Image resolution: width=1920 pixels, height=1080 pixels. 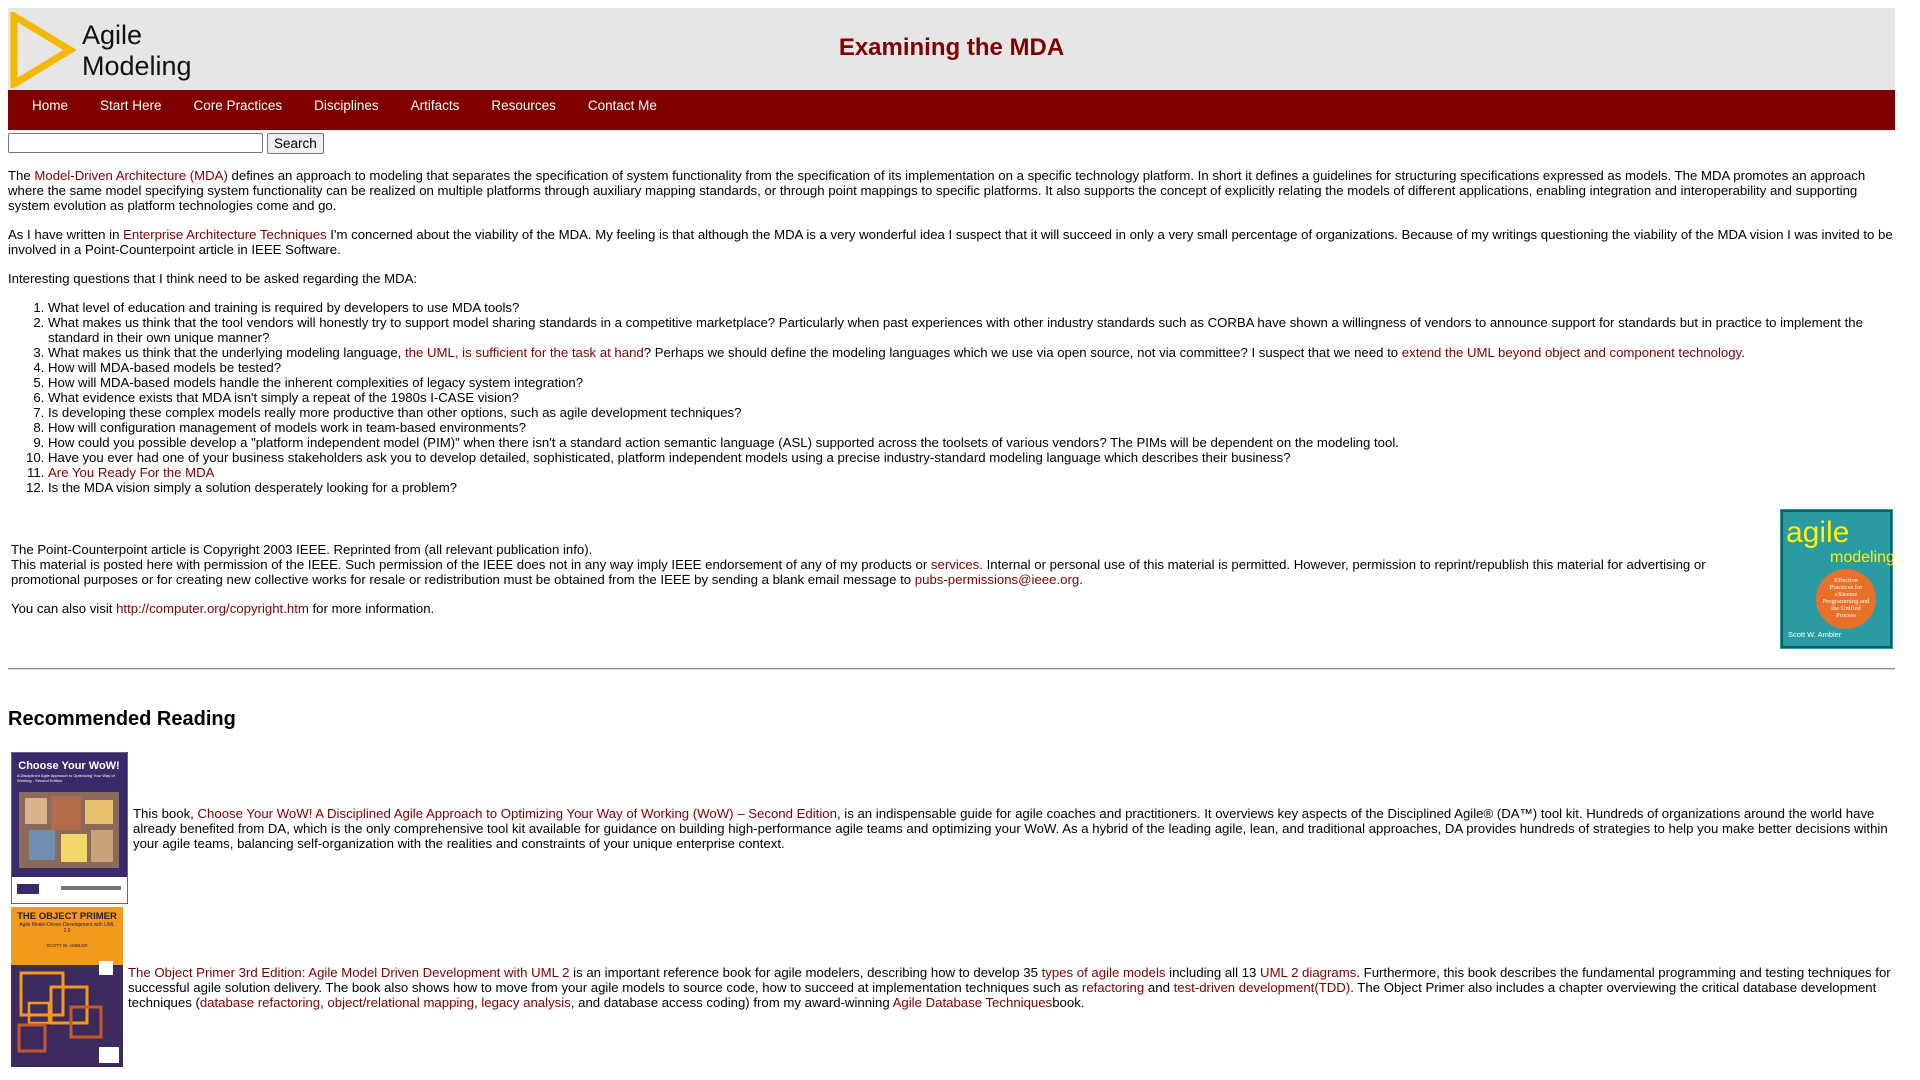 I want to click on copyright-text-c: ., so click(x=1081, y=579).